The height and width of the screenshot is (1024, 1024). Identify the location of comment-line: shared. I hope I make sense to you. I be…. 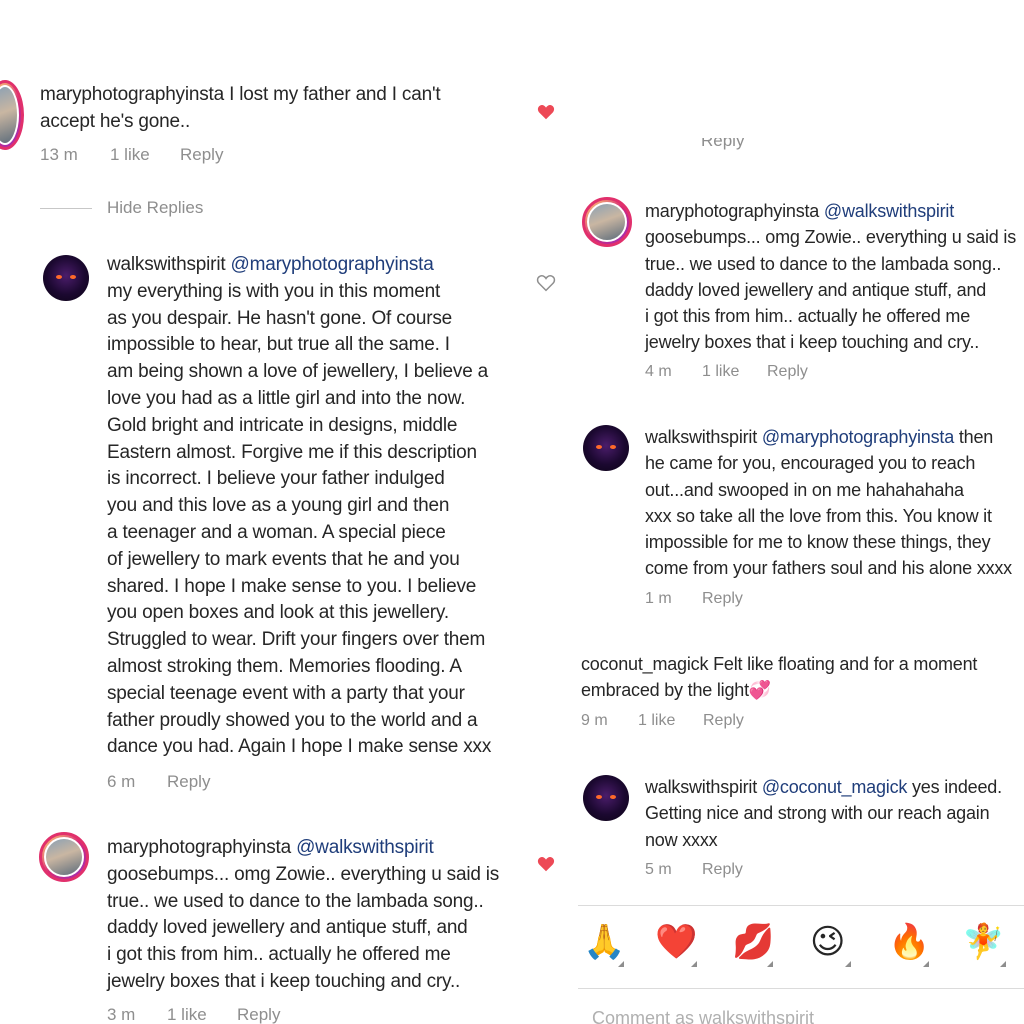
(292, 586).